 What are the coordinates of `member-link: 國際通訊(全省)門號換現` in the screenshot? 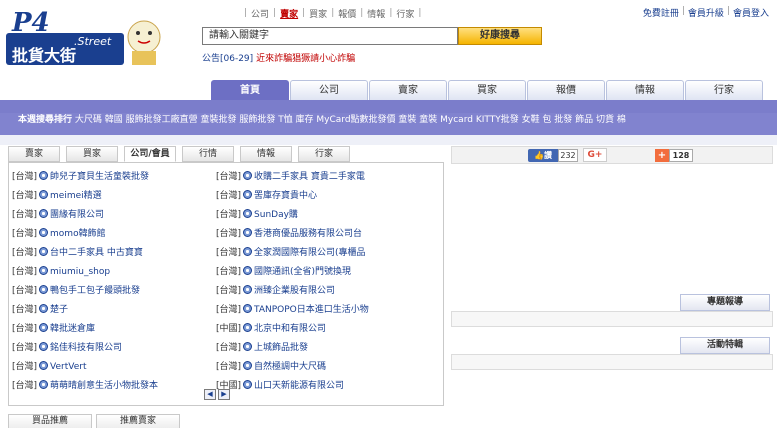 It's located at (302, 272).